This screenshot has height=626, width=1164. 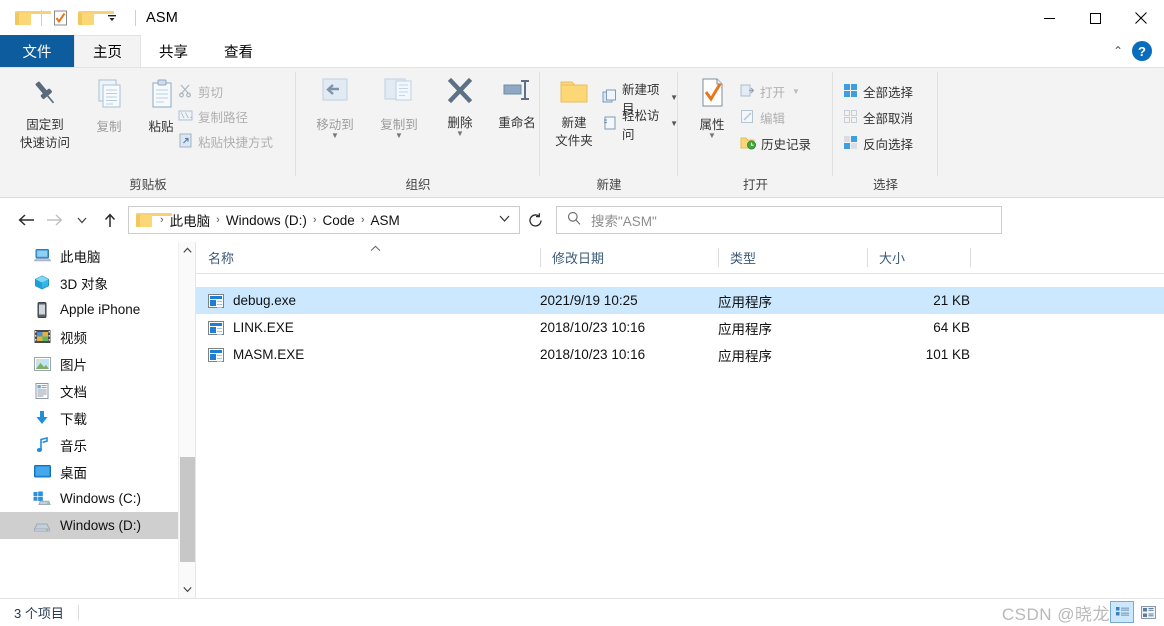 What do you see at coordinates (315, 220) in the screenshot?
I see `breadcrumb-sep-2: ›` at bounding box center [315, 220].